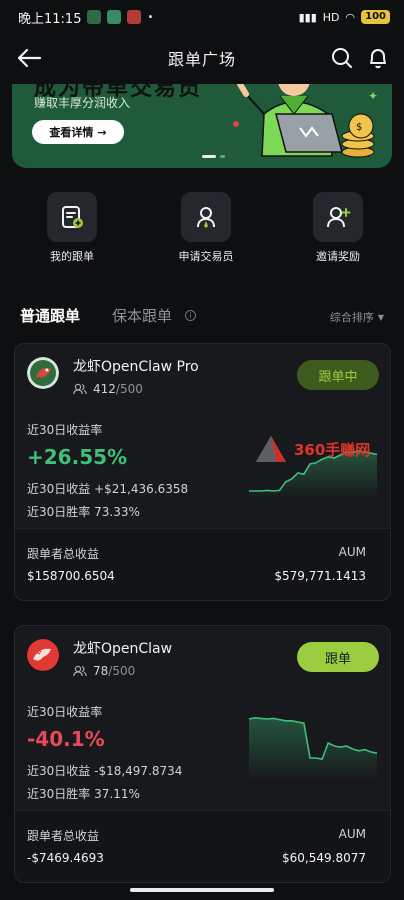 The image size is (404, 900). What do you see at coordinates (338, 375) in the screenshot?
I see `copying-button: 跟单中` at bounding box center [338, 375].